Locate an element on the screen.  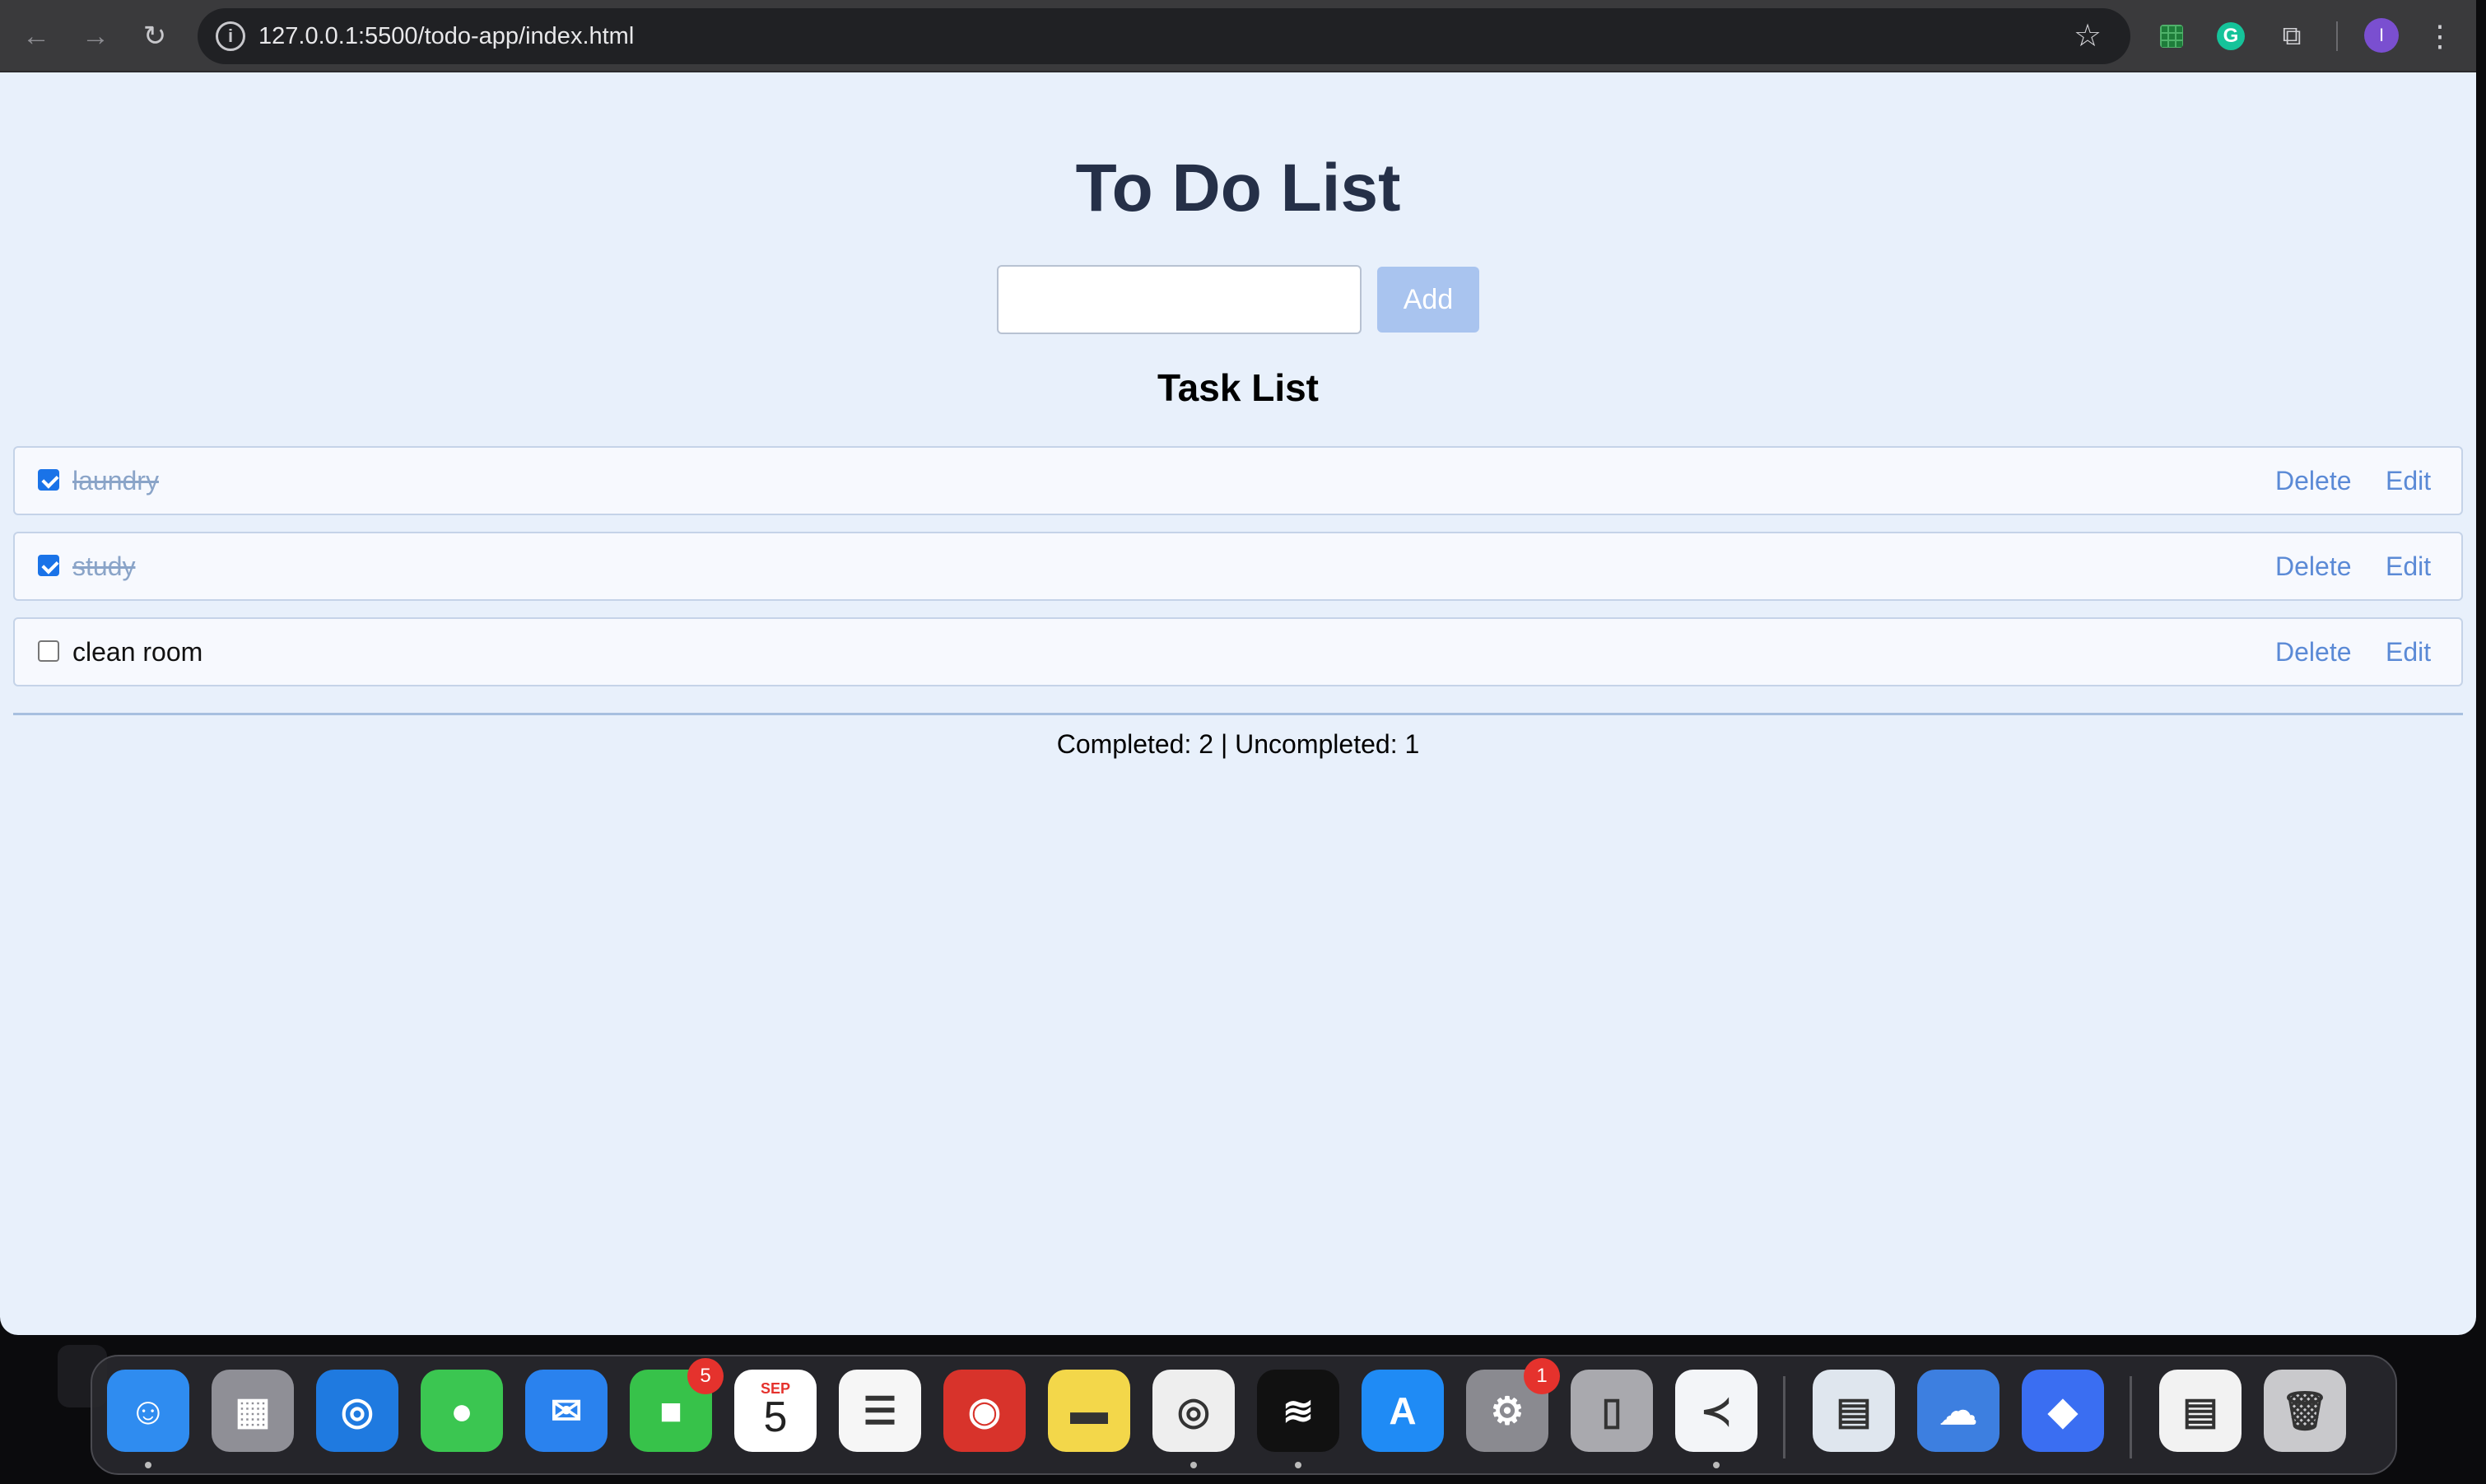
bookmark-star-icon: ☆ is located at coordinates (2087, 36).